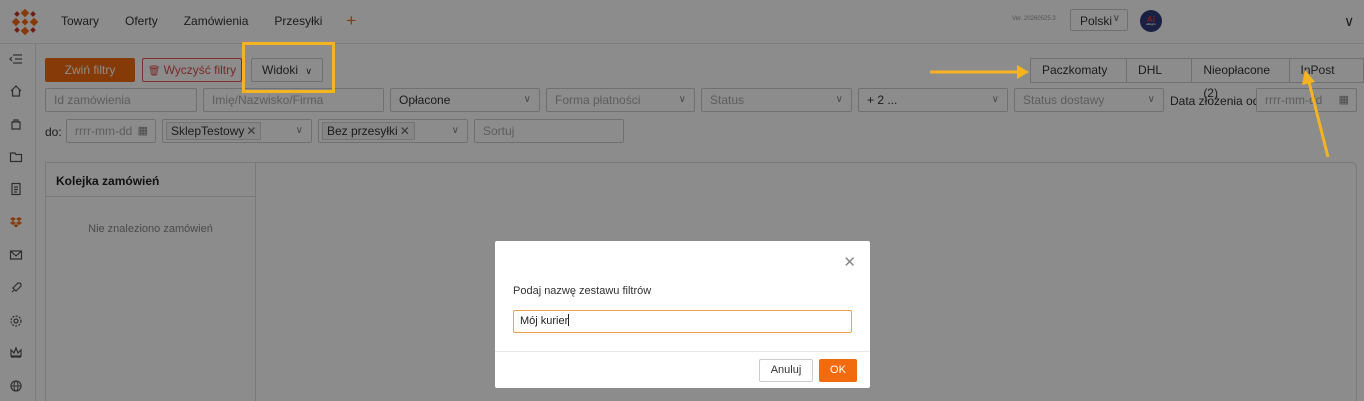 This screenshot has width=1364, height=401. Describe the element at coordinates (569, 320) in the screenshot. I see `text-caret` at that location.